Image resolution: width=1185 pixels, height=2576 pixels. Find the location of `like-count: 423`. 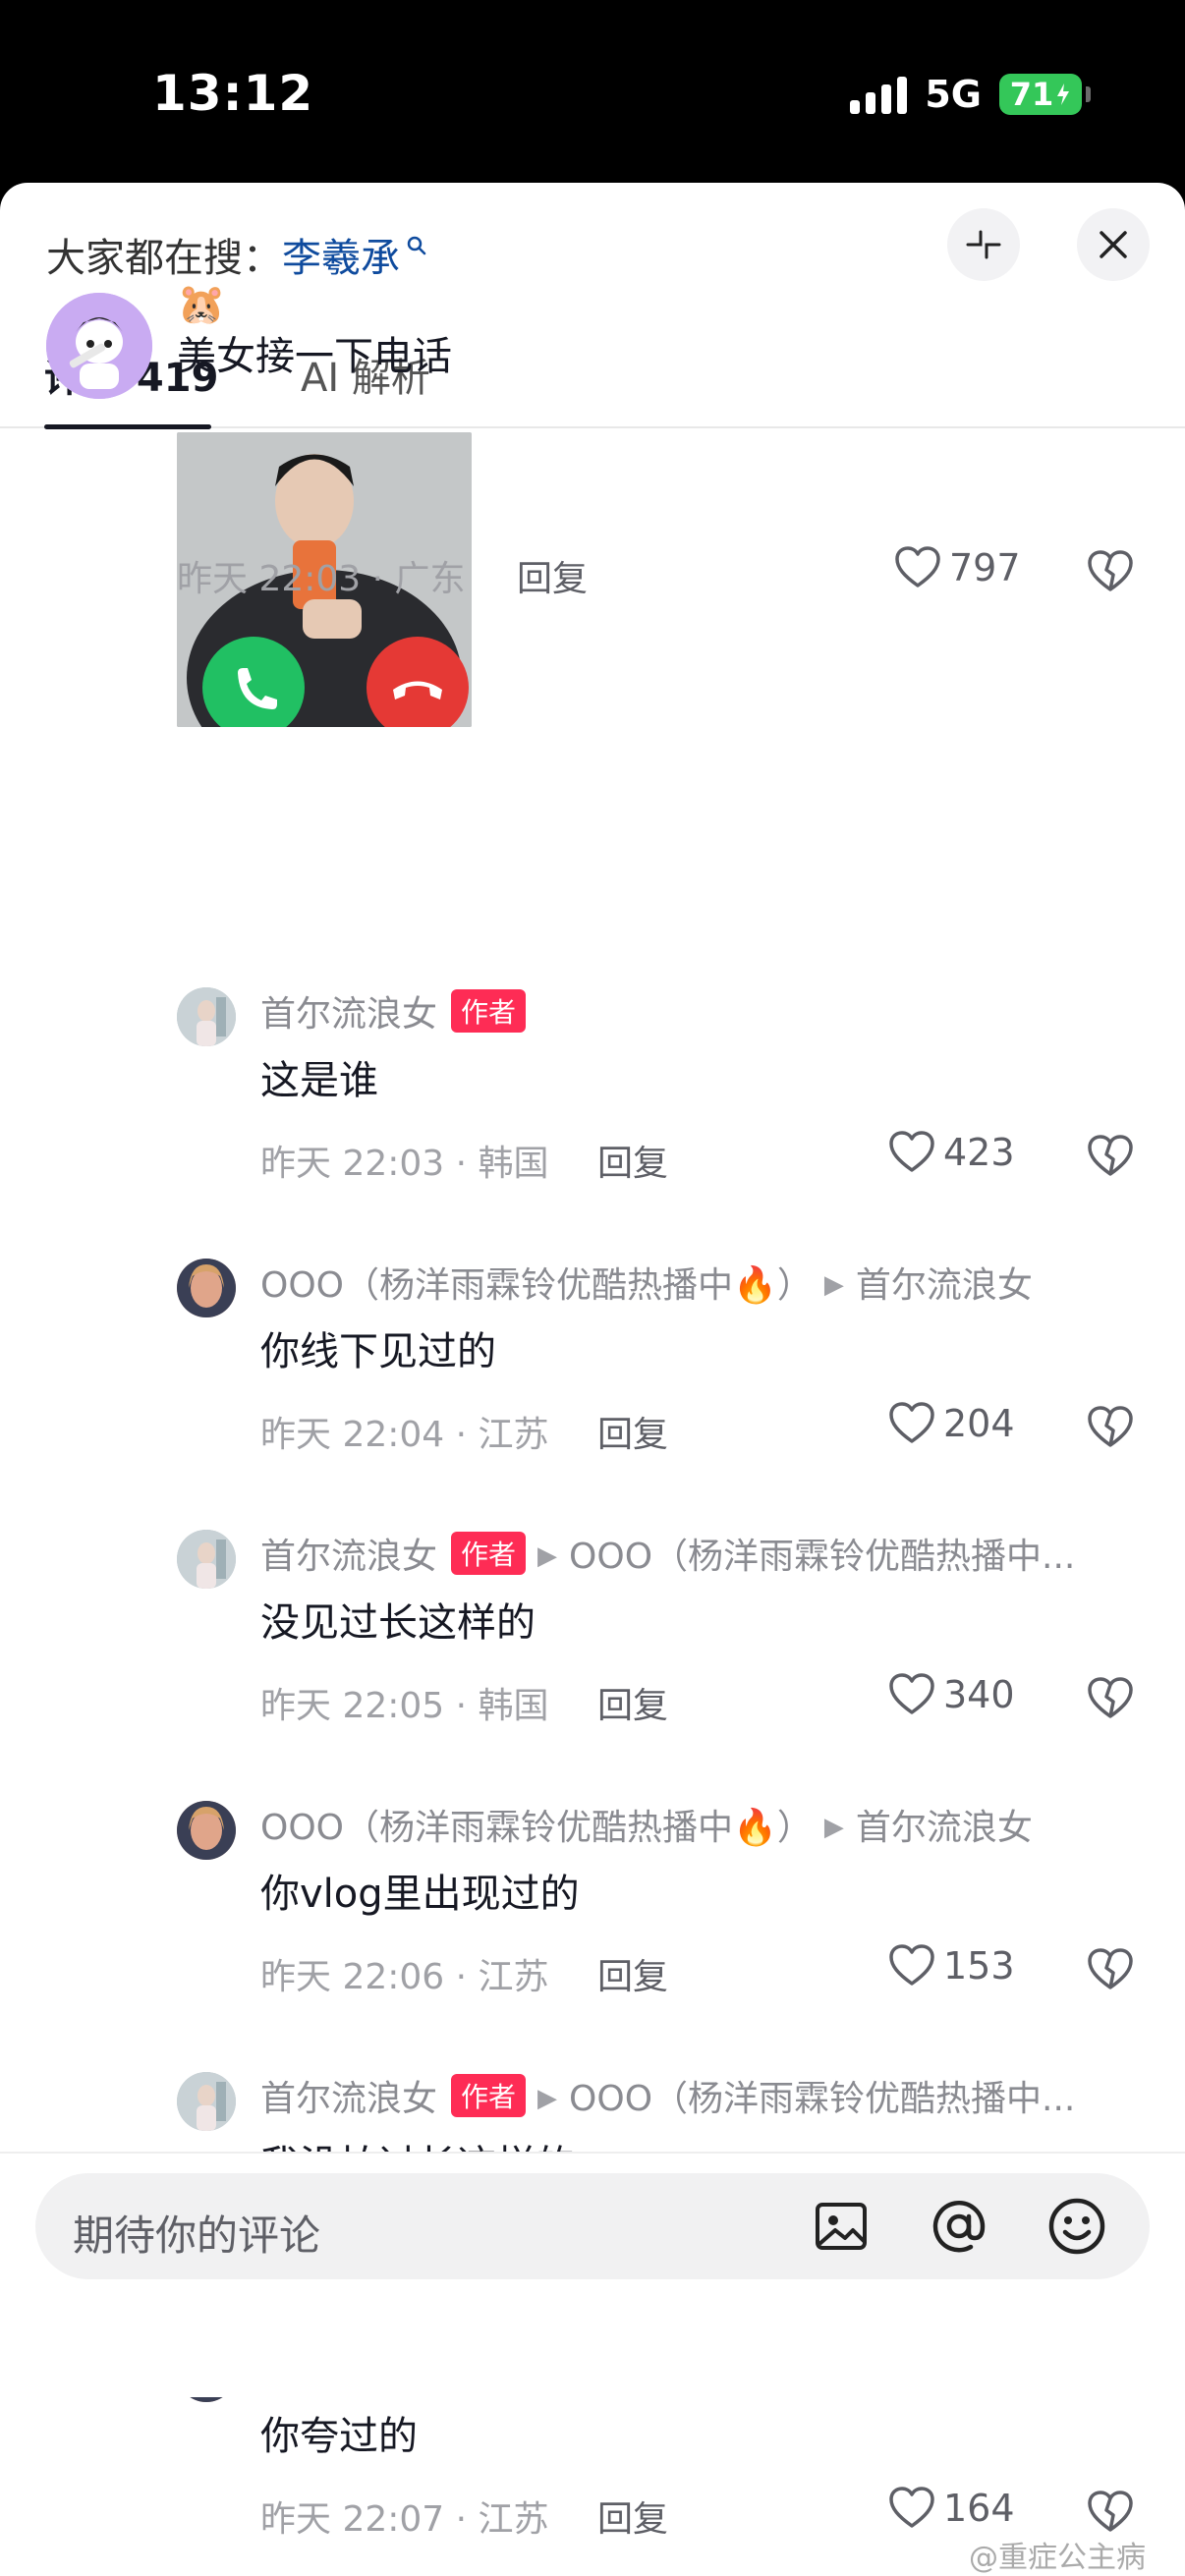

like-count: 423 is located at coordinates (979, 1152).